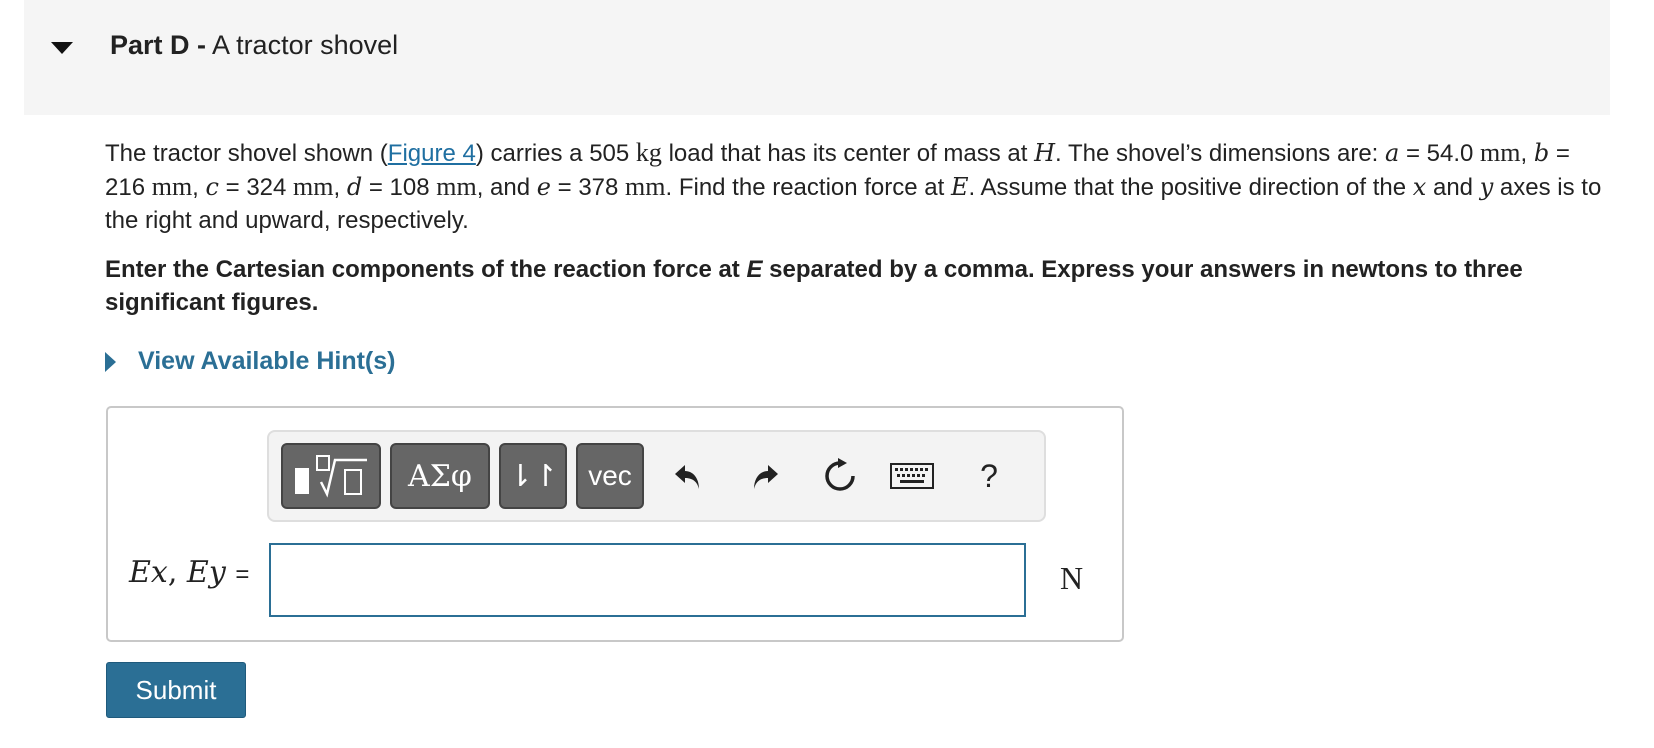 This screenshot has width=1654, height=748. What do you see at coordinates (610, 476) in the screenshot?
I see `vector-button: vec` at bounding box center [610, 476].